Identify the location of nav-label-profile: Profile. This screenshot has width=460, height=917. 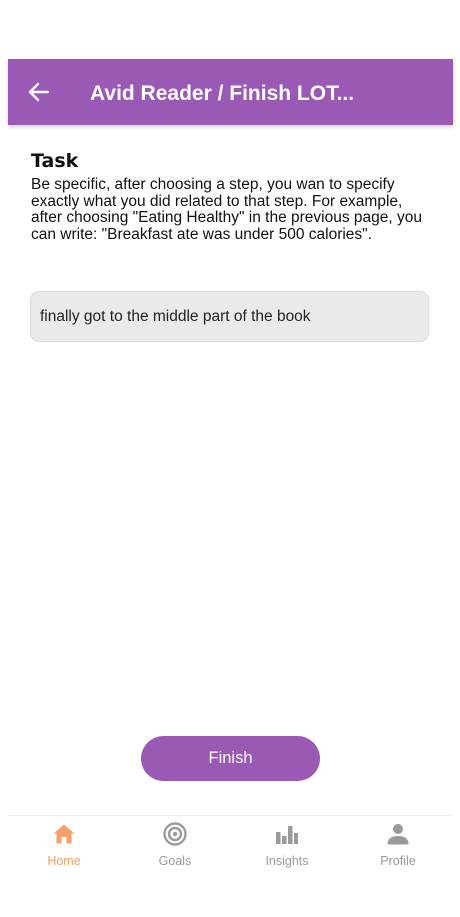
(398, 861).